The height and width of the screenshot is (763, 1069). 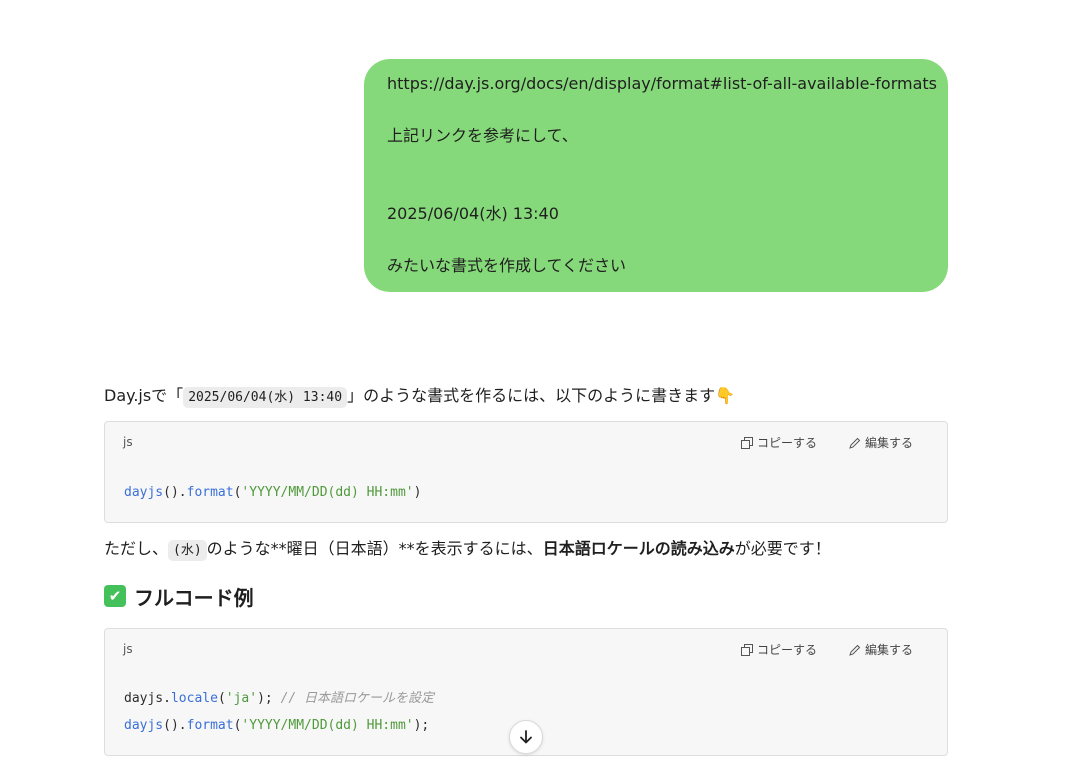 What do you see at coordinates (241, 698) in the screenshot?
I see `code-token: 'ja'` at bounding box center [241, 698].